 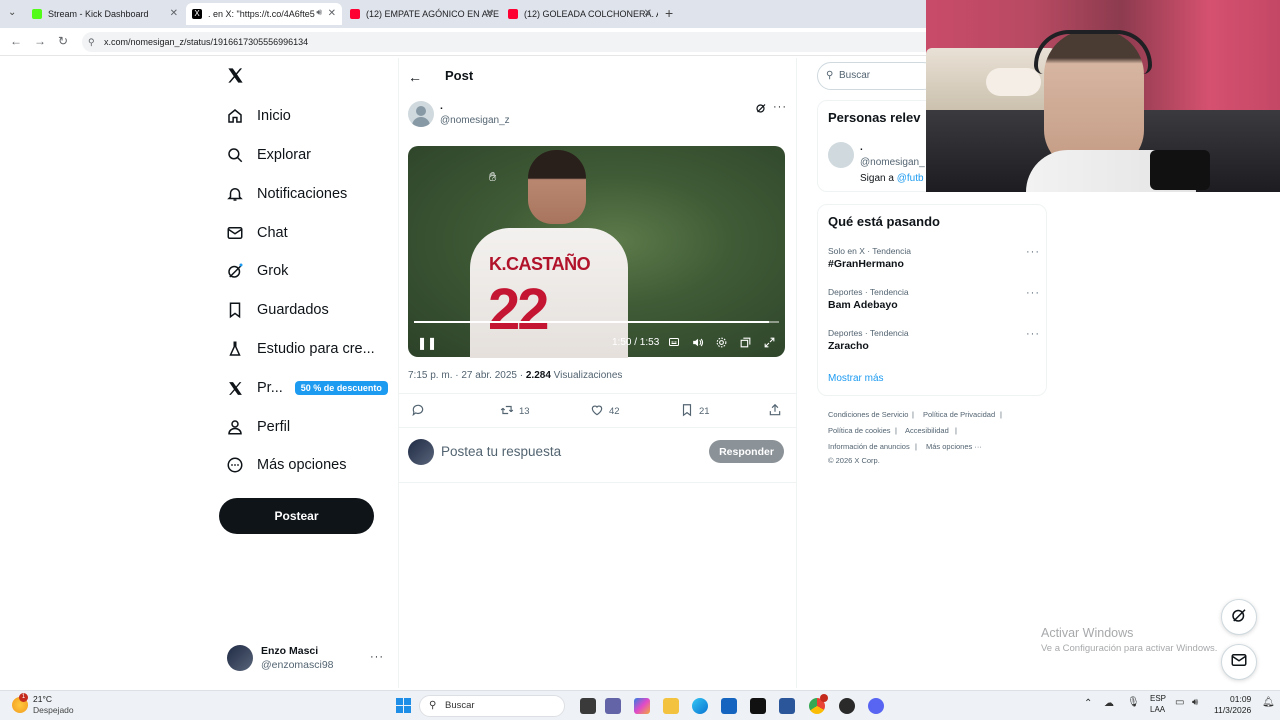 What do you see at coordinates (642, 706) in the screenshot?
I see `copilot-icon` at bounding box center [642, 706].